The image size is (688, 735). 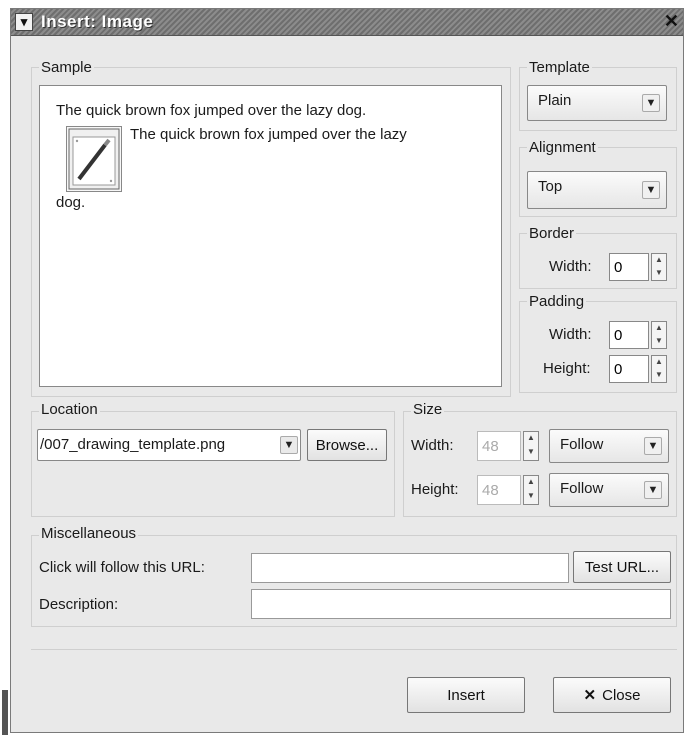 What do you see at coordinates (550, 186) in the screenshot?
I see `alignment-value: Top` at bounding box center [550, 186].